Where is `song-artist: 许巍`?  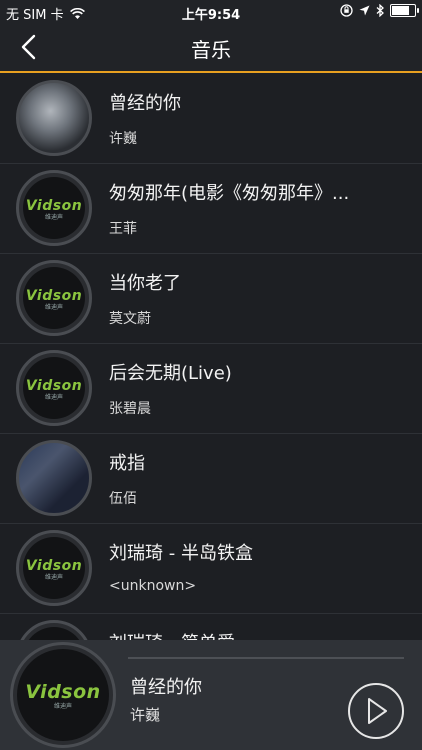
song-artist: 许巍 is located at coordinates (123, 139).